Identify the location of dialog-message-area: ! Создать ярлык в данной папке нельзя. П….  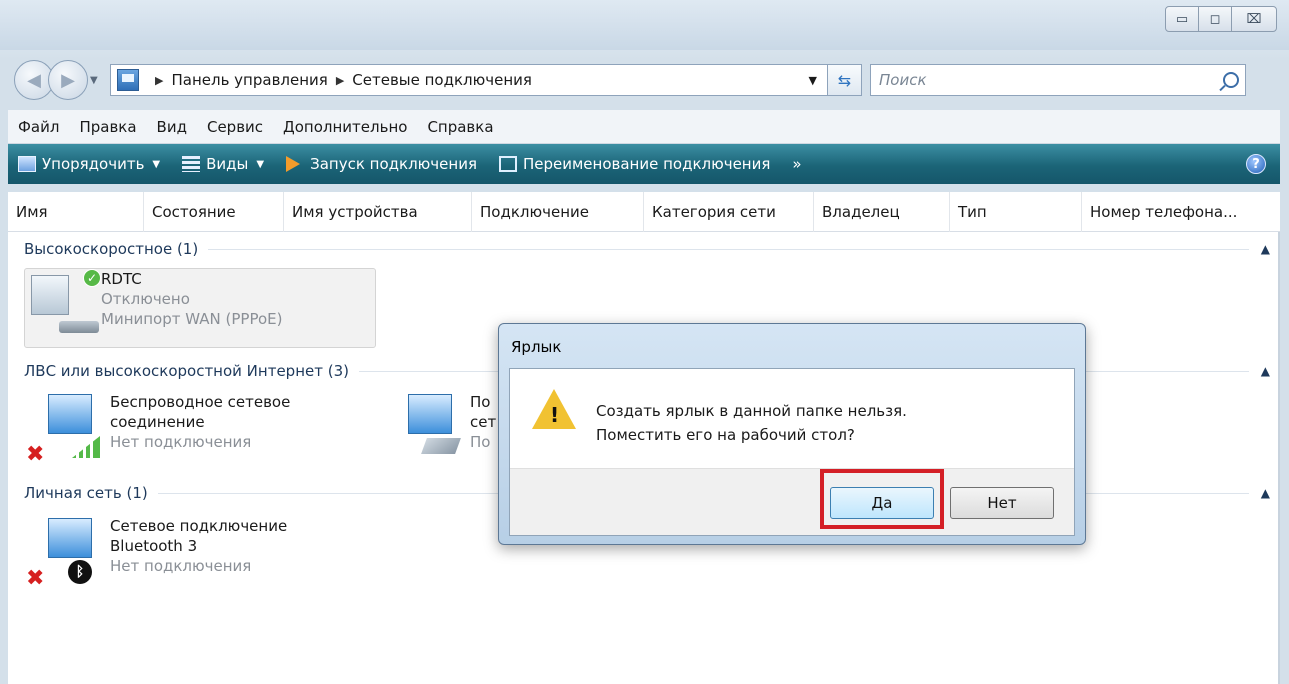
(792, 419).